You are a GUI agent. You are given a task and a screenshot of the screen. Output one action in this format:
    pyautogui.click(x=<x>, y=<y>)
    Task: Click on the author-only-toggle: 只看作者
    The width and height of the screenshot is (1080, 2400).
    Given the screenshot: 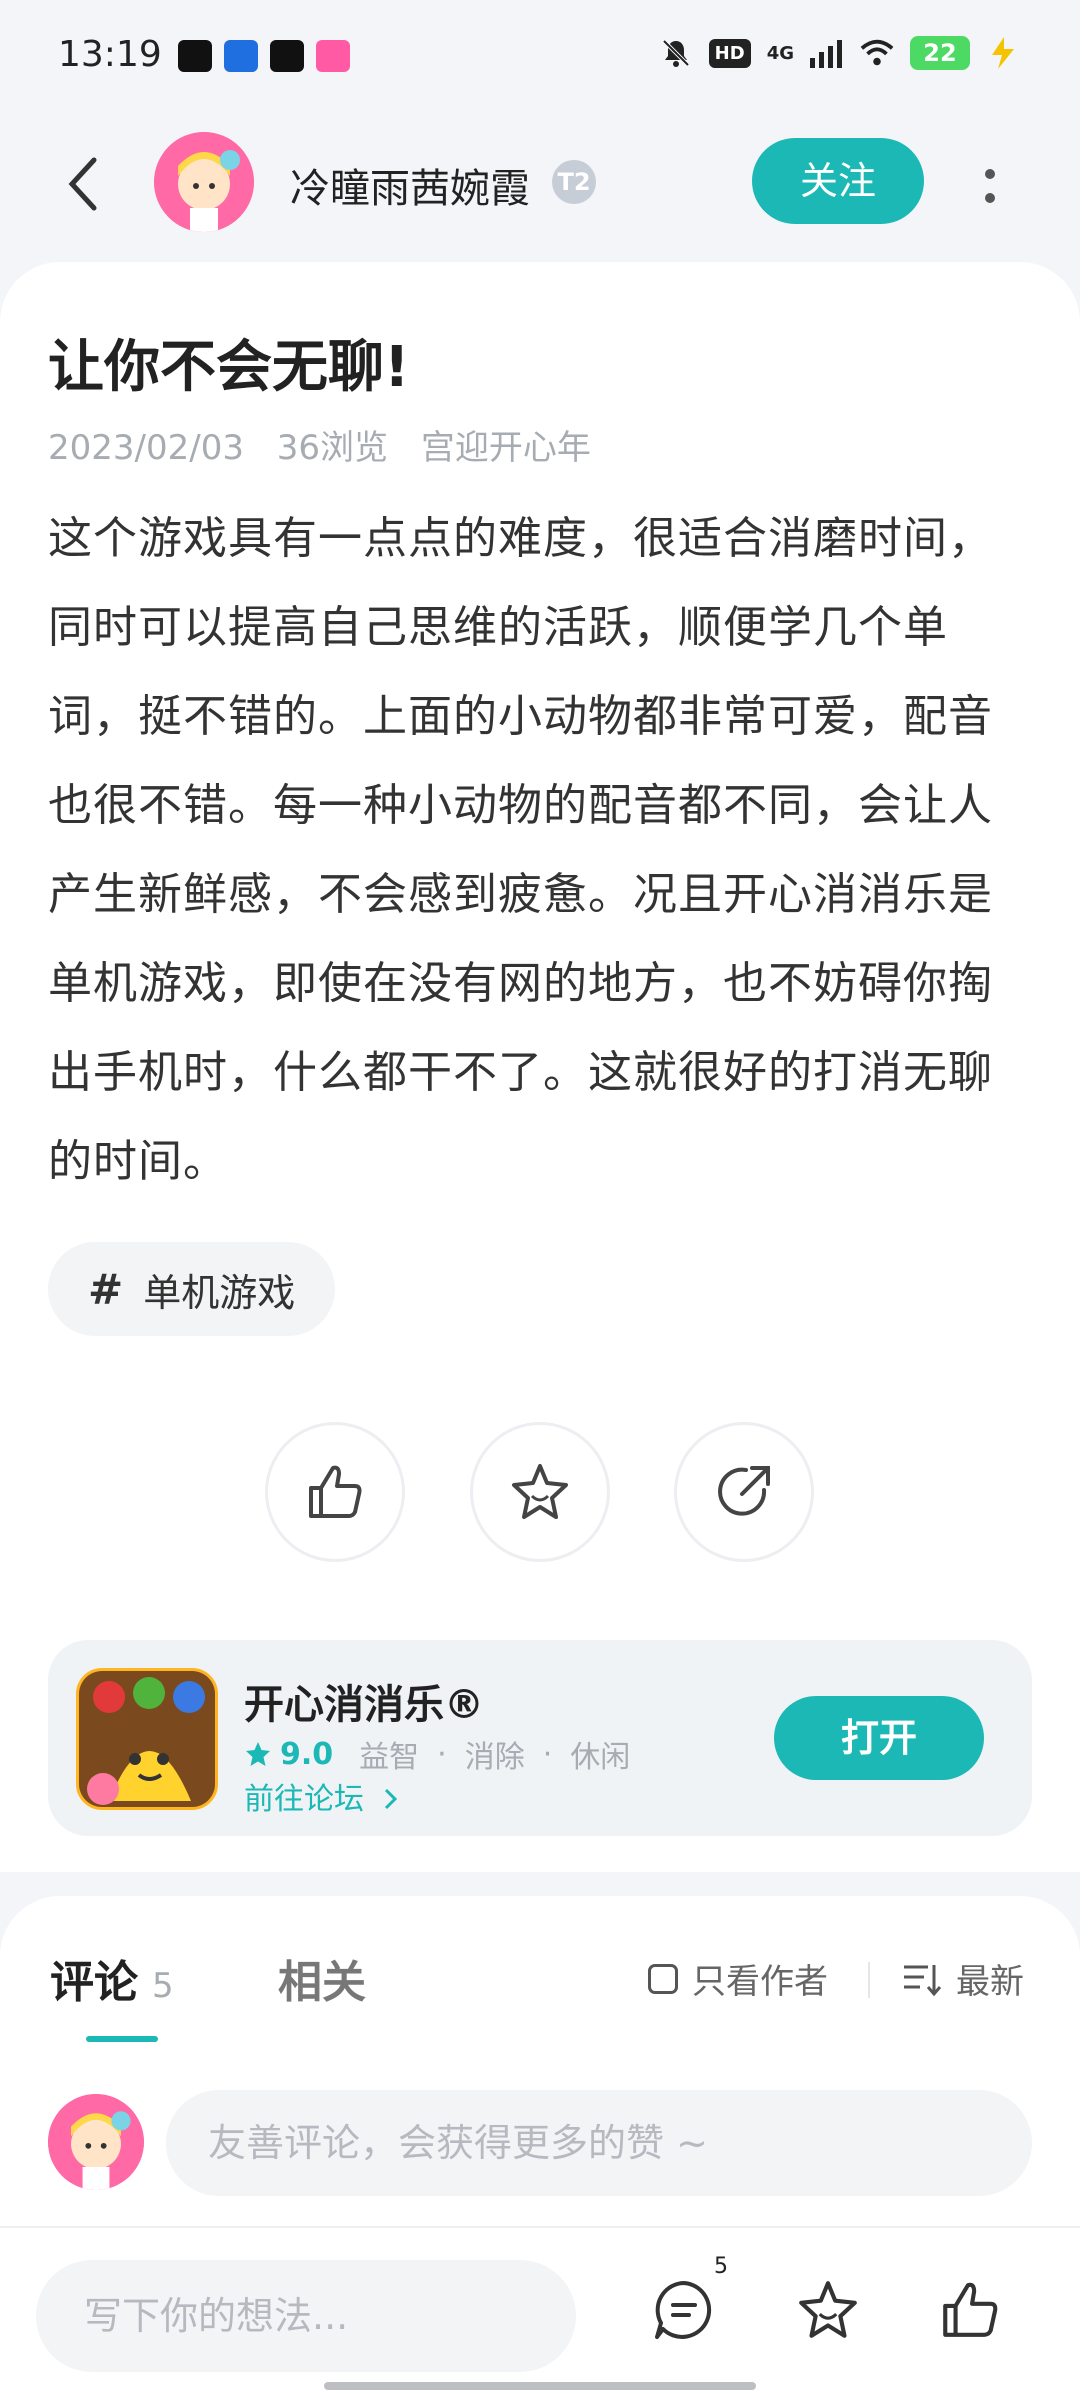 What is the action you would take?
    pyautogui.click(x=738, y=1978)
    